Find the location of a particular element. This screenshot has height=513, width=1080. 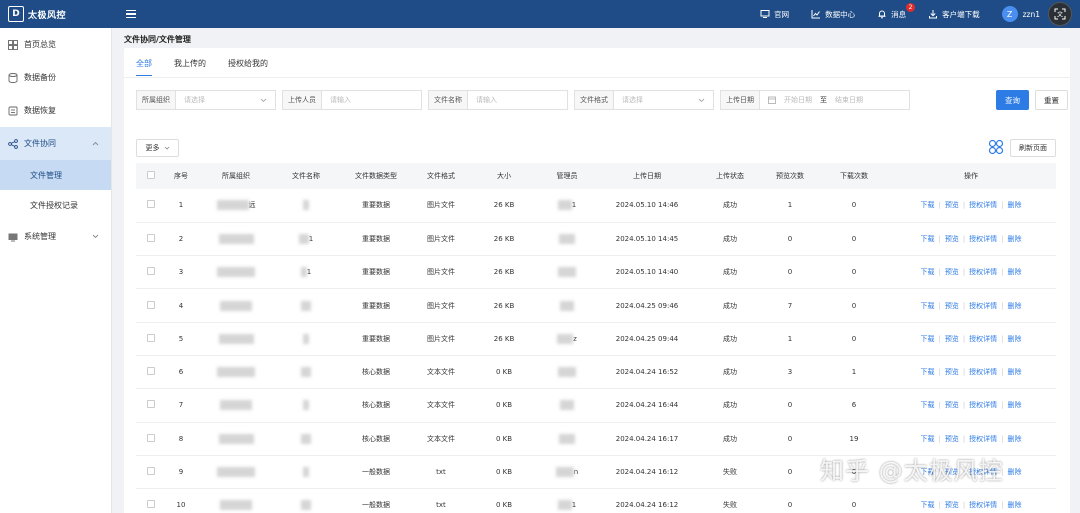

tabs-divider is located at coordinates (597, 77).